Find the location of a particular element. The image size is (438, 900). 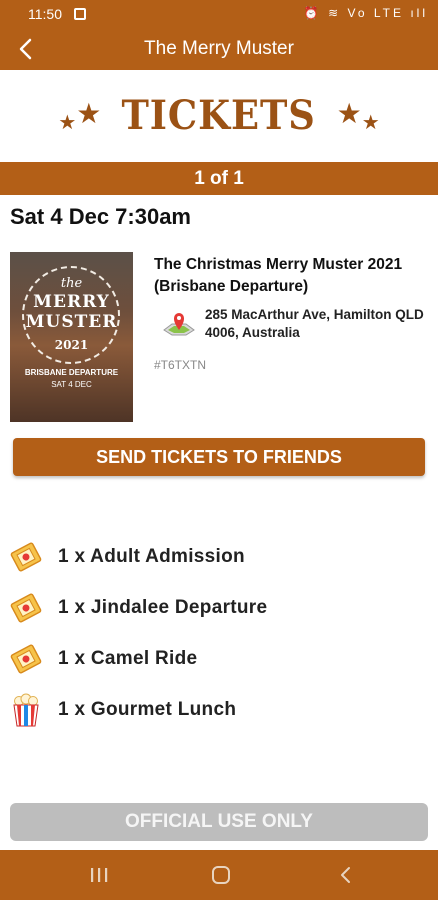

app-bar: The Merry Muster is located at coordinates (219, 49).